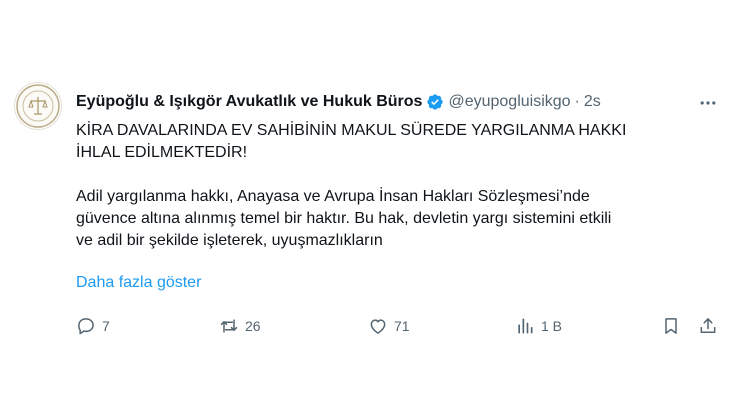  I want to click on share-button, so click(708, 326).